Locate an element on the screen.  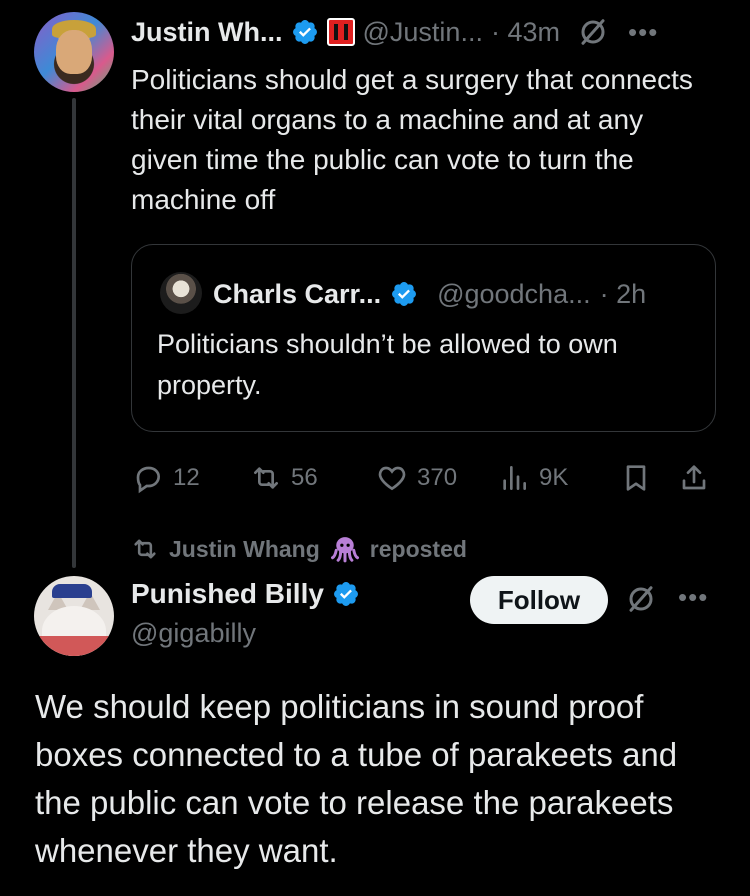
tweet-time: · 43m is located at coordinates (525, 32).